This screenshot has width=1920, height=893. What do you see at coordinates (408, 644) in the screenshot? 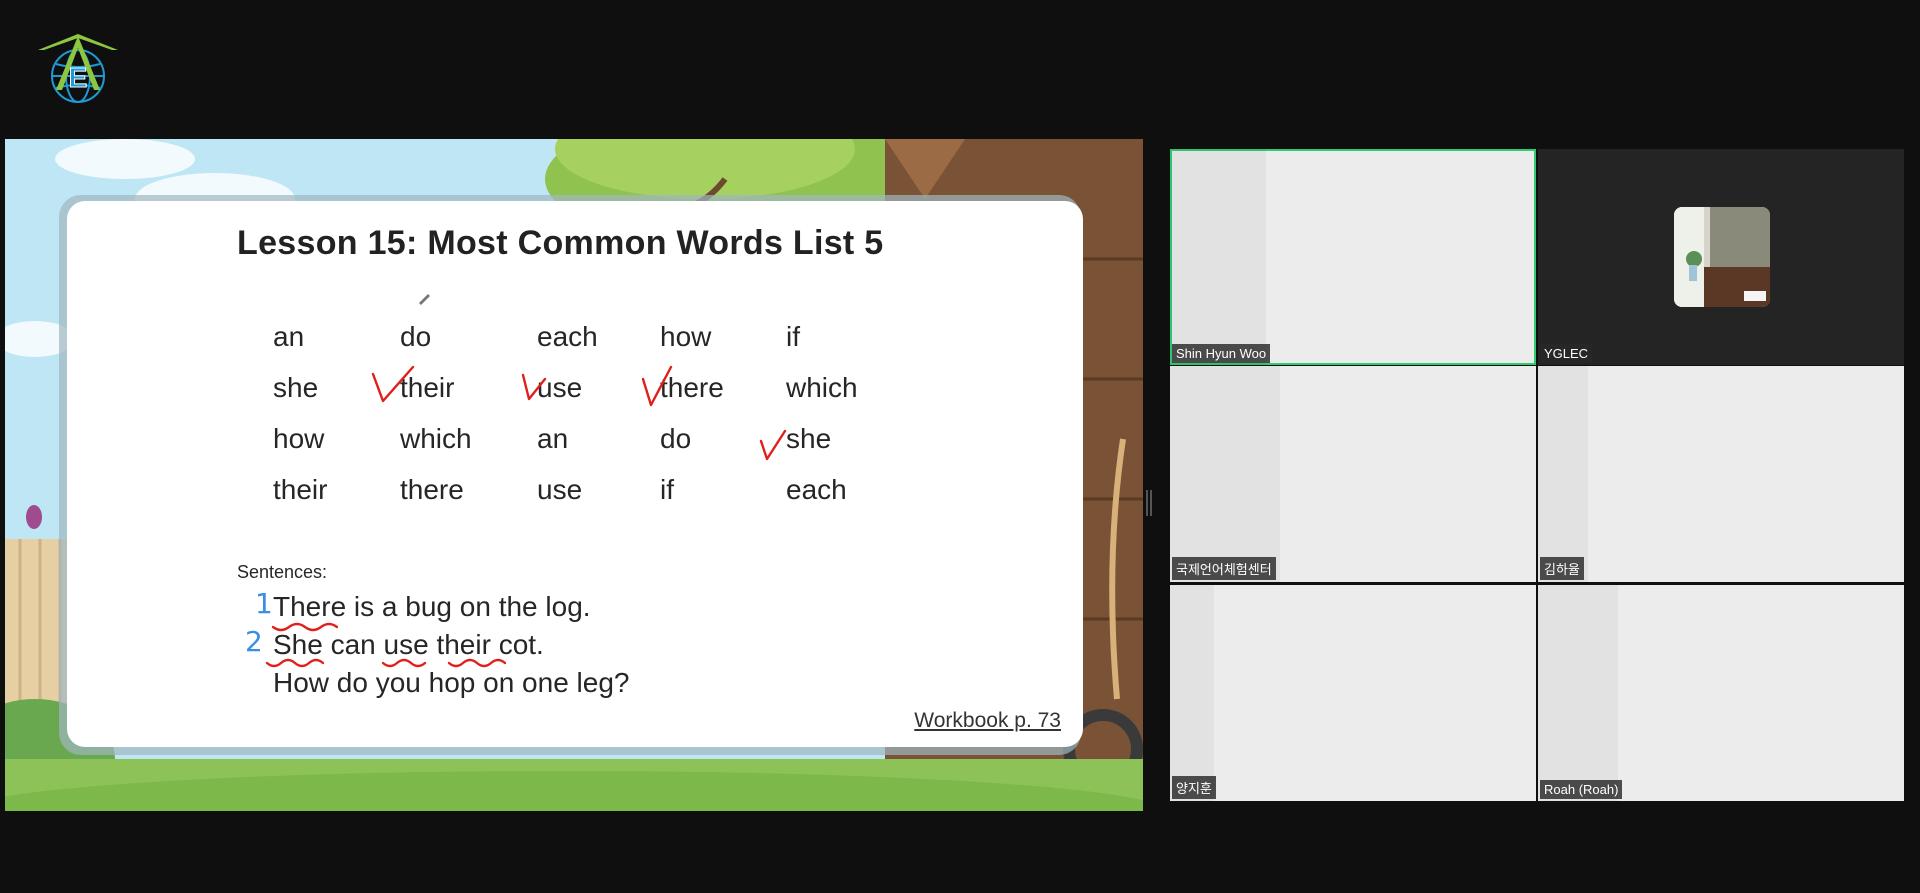
I see `sentence-2: She can use their cot.` at bounding box center [408, 644].